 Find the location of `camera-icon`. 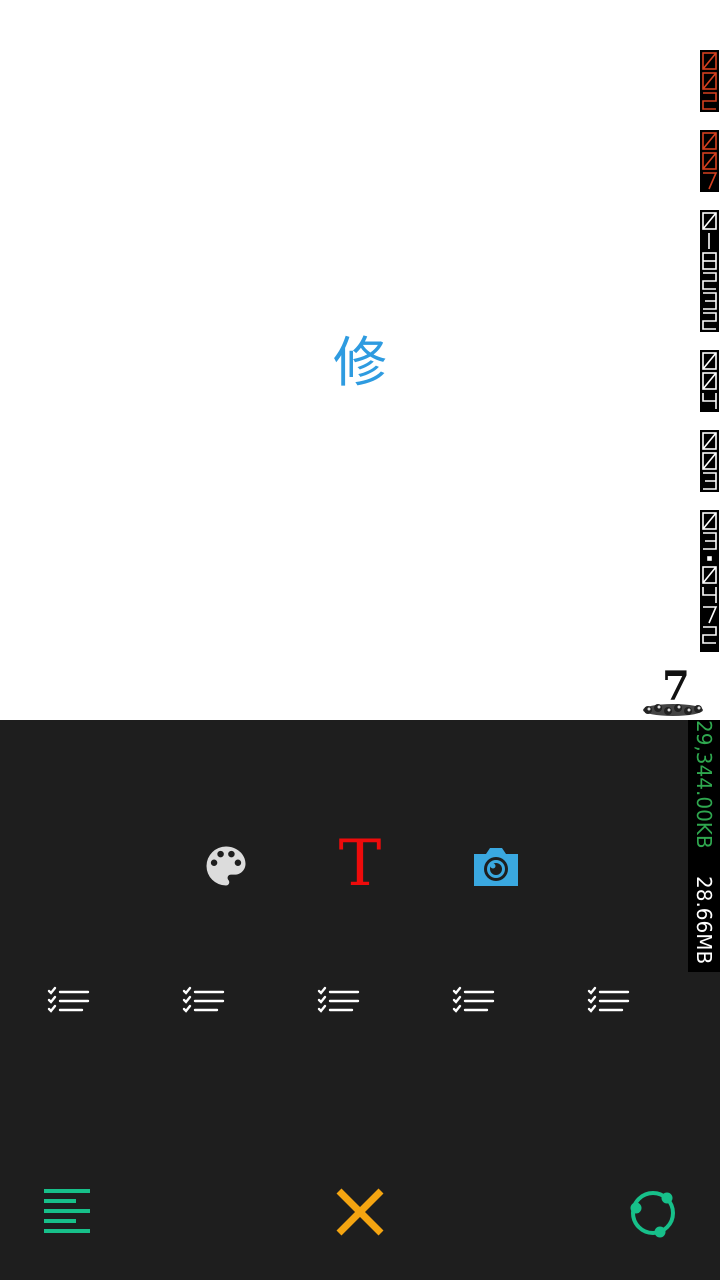

camera-icon is located at coordinates (496, 867).